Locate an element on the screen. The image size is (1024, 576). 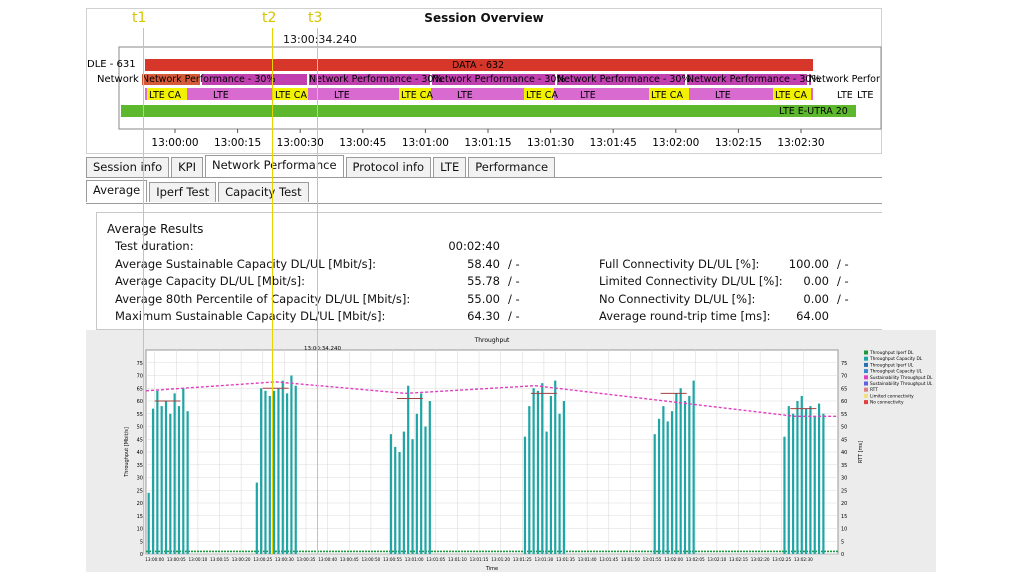
marker-t3-label: t3 is located at coordinates (315, 18).